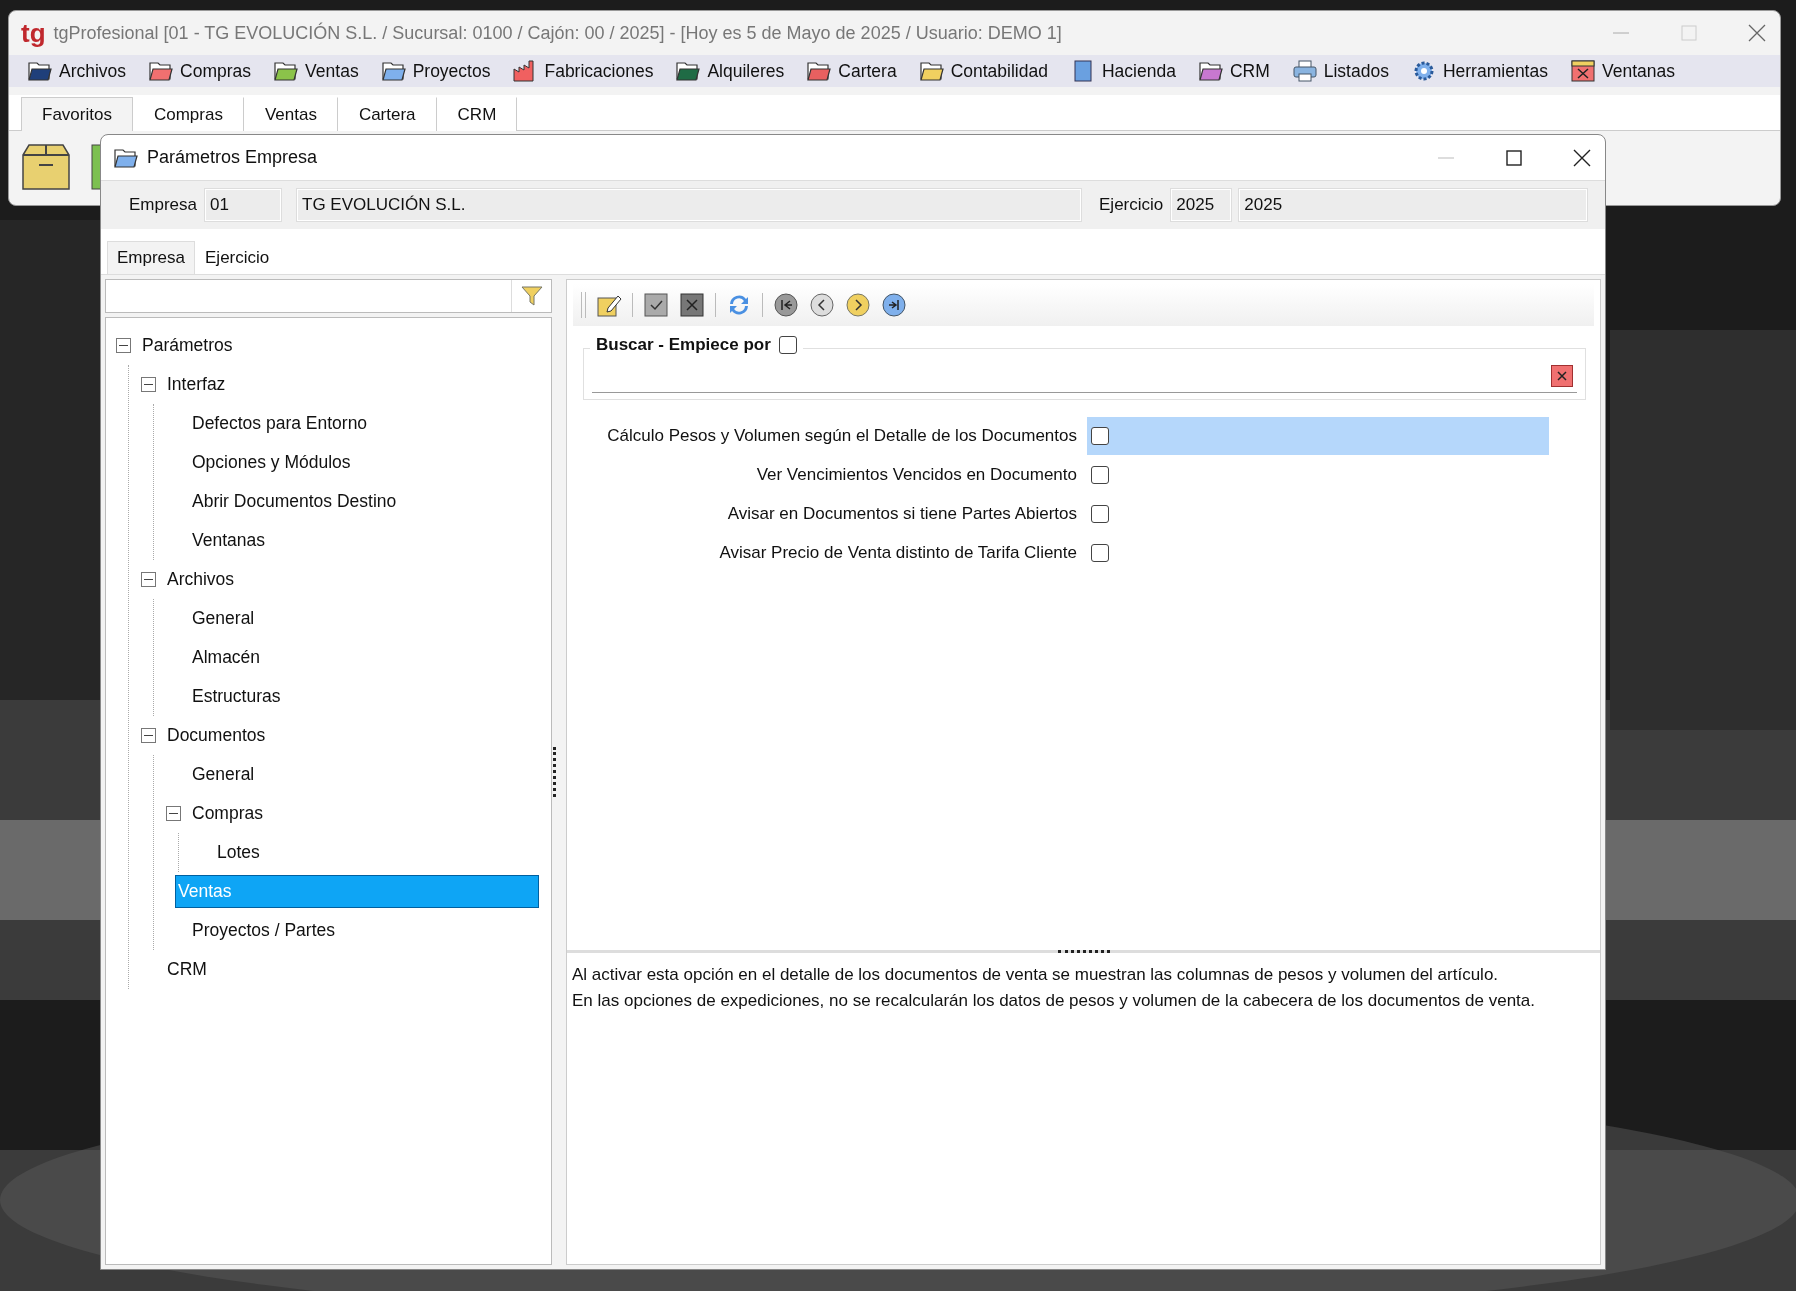 This screenshot has width=1796, height=1291. I want to click on menu-item: CRM, so click(1233, 71).